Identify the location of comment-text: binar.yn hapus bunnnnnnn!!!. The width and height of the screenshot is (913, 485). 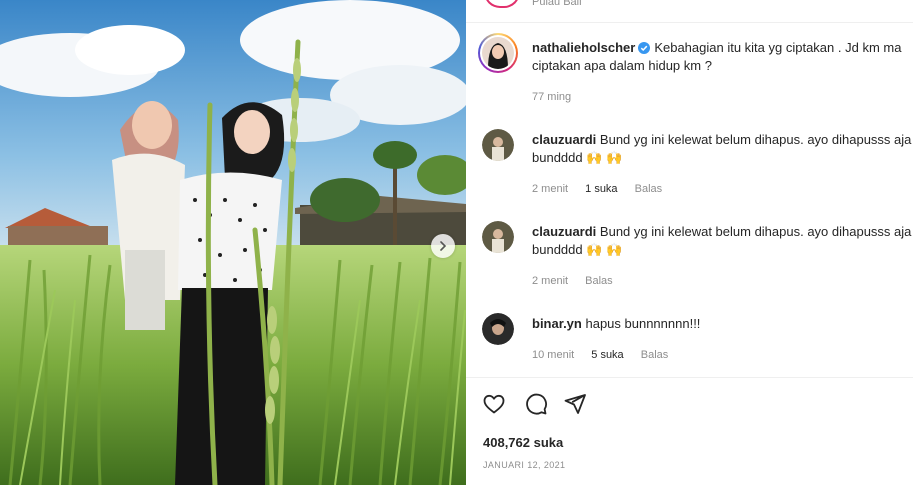
(722, 324).